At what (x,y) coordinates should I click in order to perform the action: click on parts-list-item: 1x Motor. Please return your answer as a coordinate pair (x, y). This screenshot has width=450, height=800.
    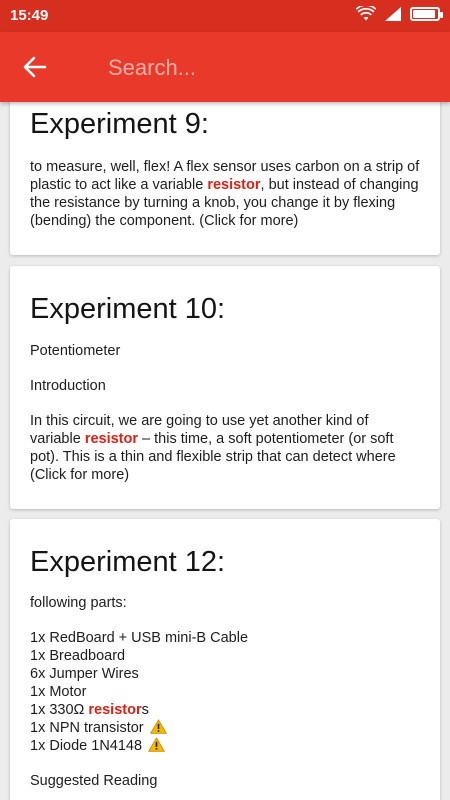
    Looking at the image, I should click on (58, 692).